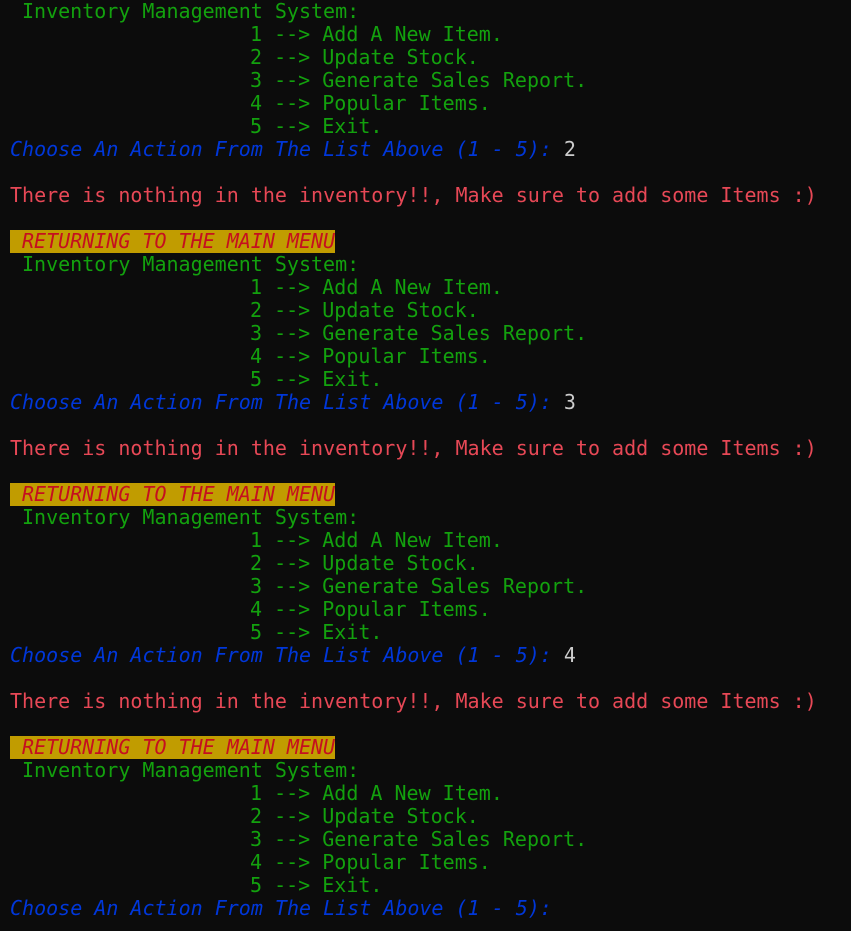  I want to click on user-input: 4, so click(569, 655).